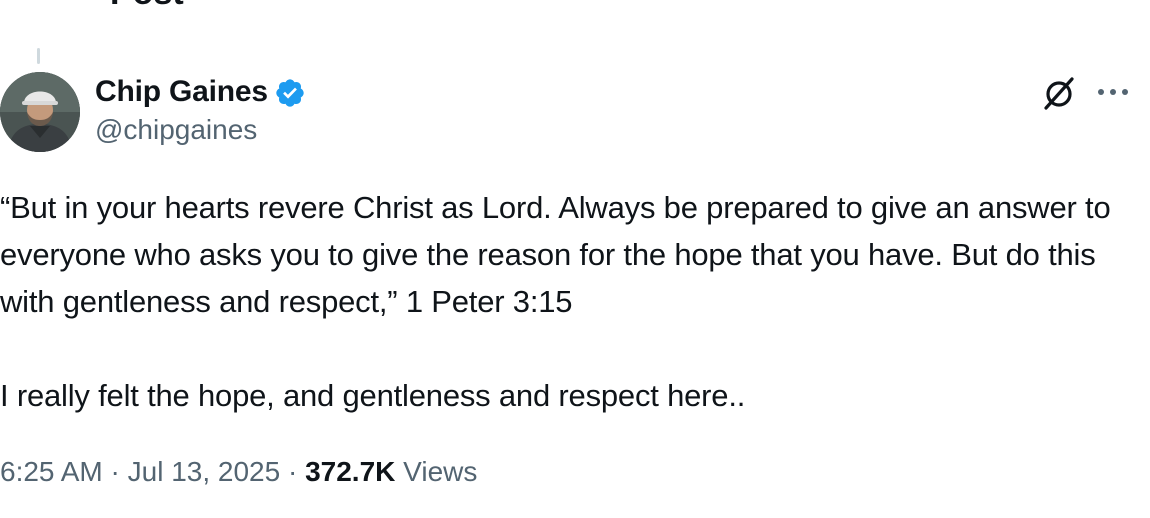 The image size is (1150, 518). Describe the element at coordinates (51, 471) in the screenshot. I see `post-time: 6:25 AM` at that location.